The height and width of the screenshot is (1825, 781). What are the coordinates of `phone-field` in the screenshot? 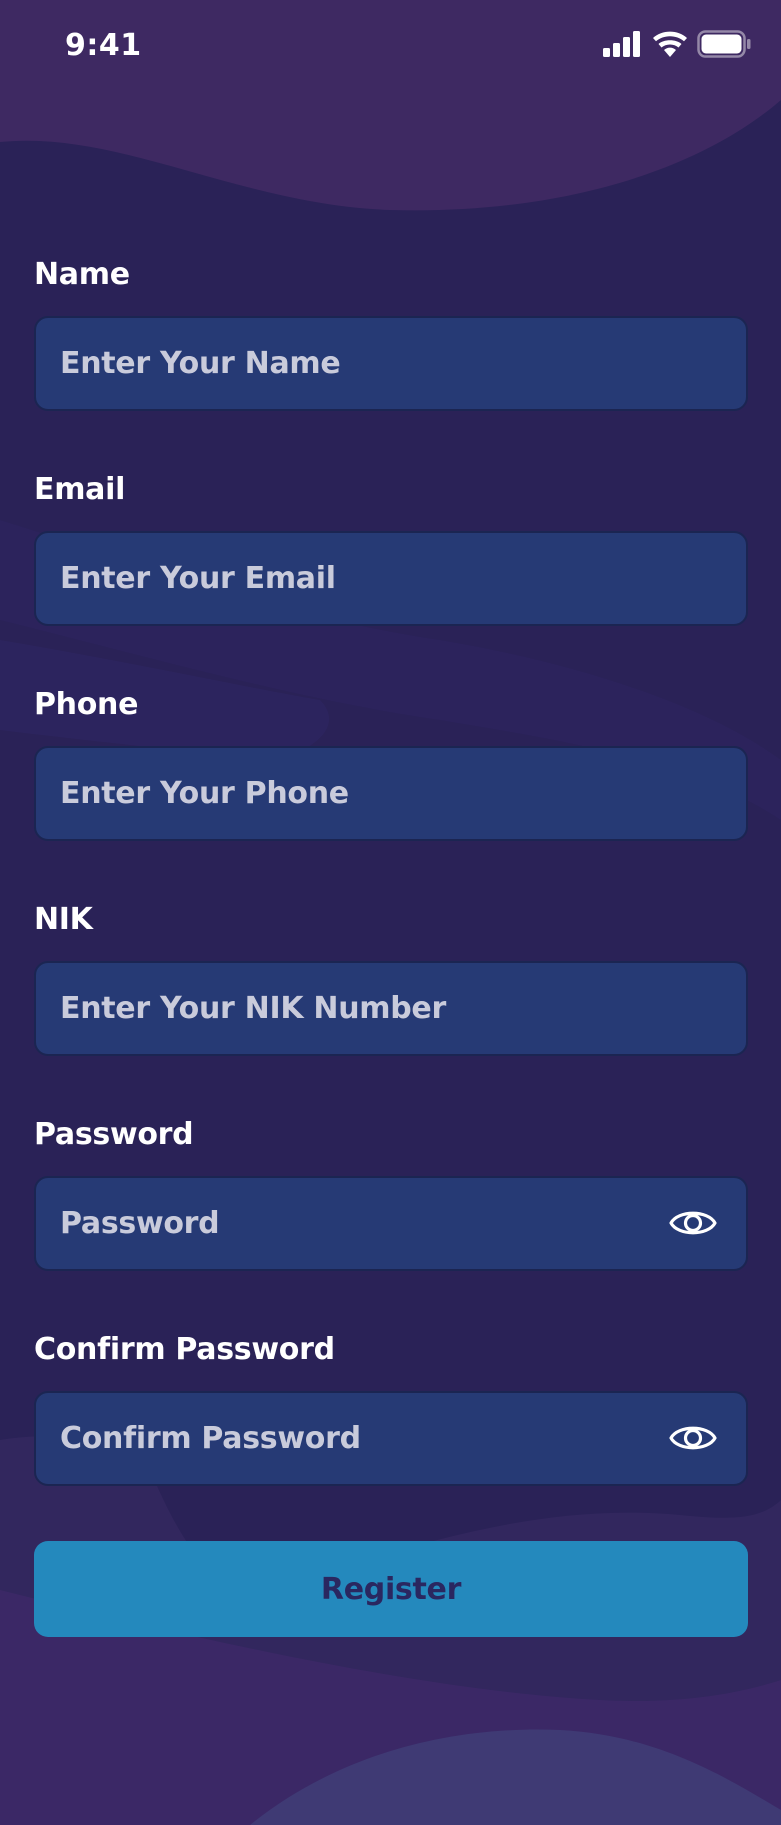 It's located at (391, 793).